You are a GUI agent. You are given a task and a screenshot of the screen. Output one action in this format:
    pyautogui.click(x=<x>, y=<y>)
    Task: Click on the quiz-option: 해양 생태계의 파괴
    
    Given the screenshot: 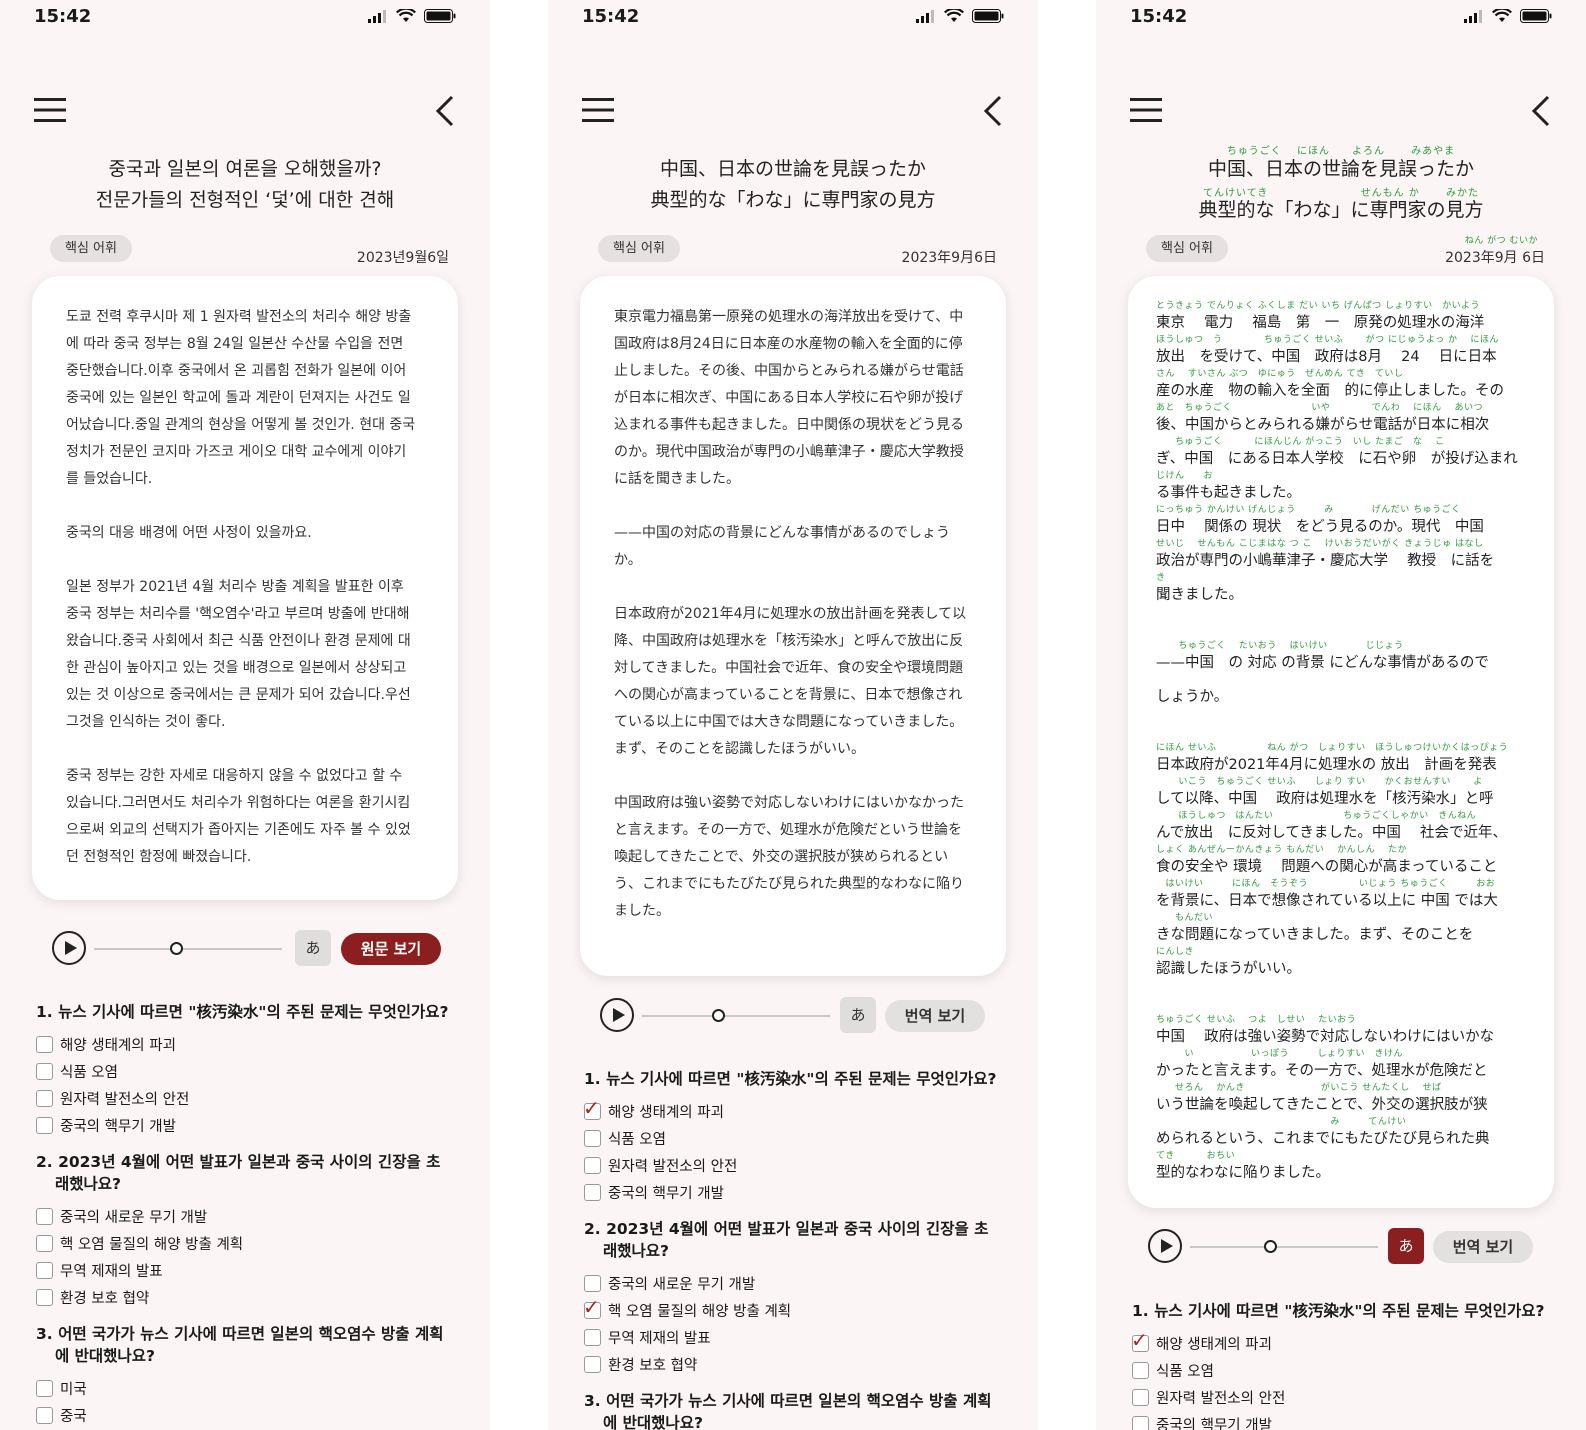 What is the action you would take?
    pyautogui.click(x=245, y=1044)
    